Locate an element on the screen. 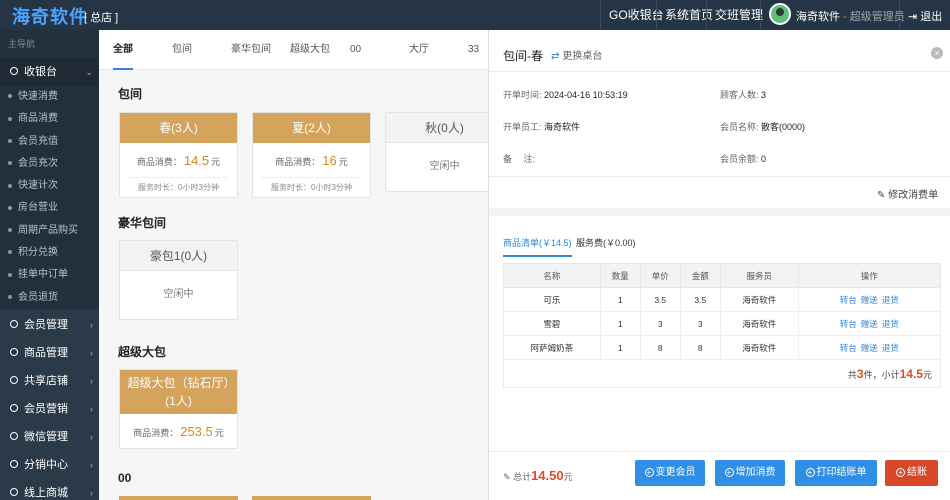 This screenshot has height=500, width=950. tab-all: 全部 is located at coordinates (123, 50).